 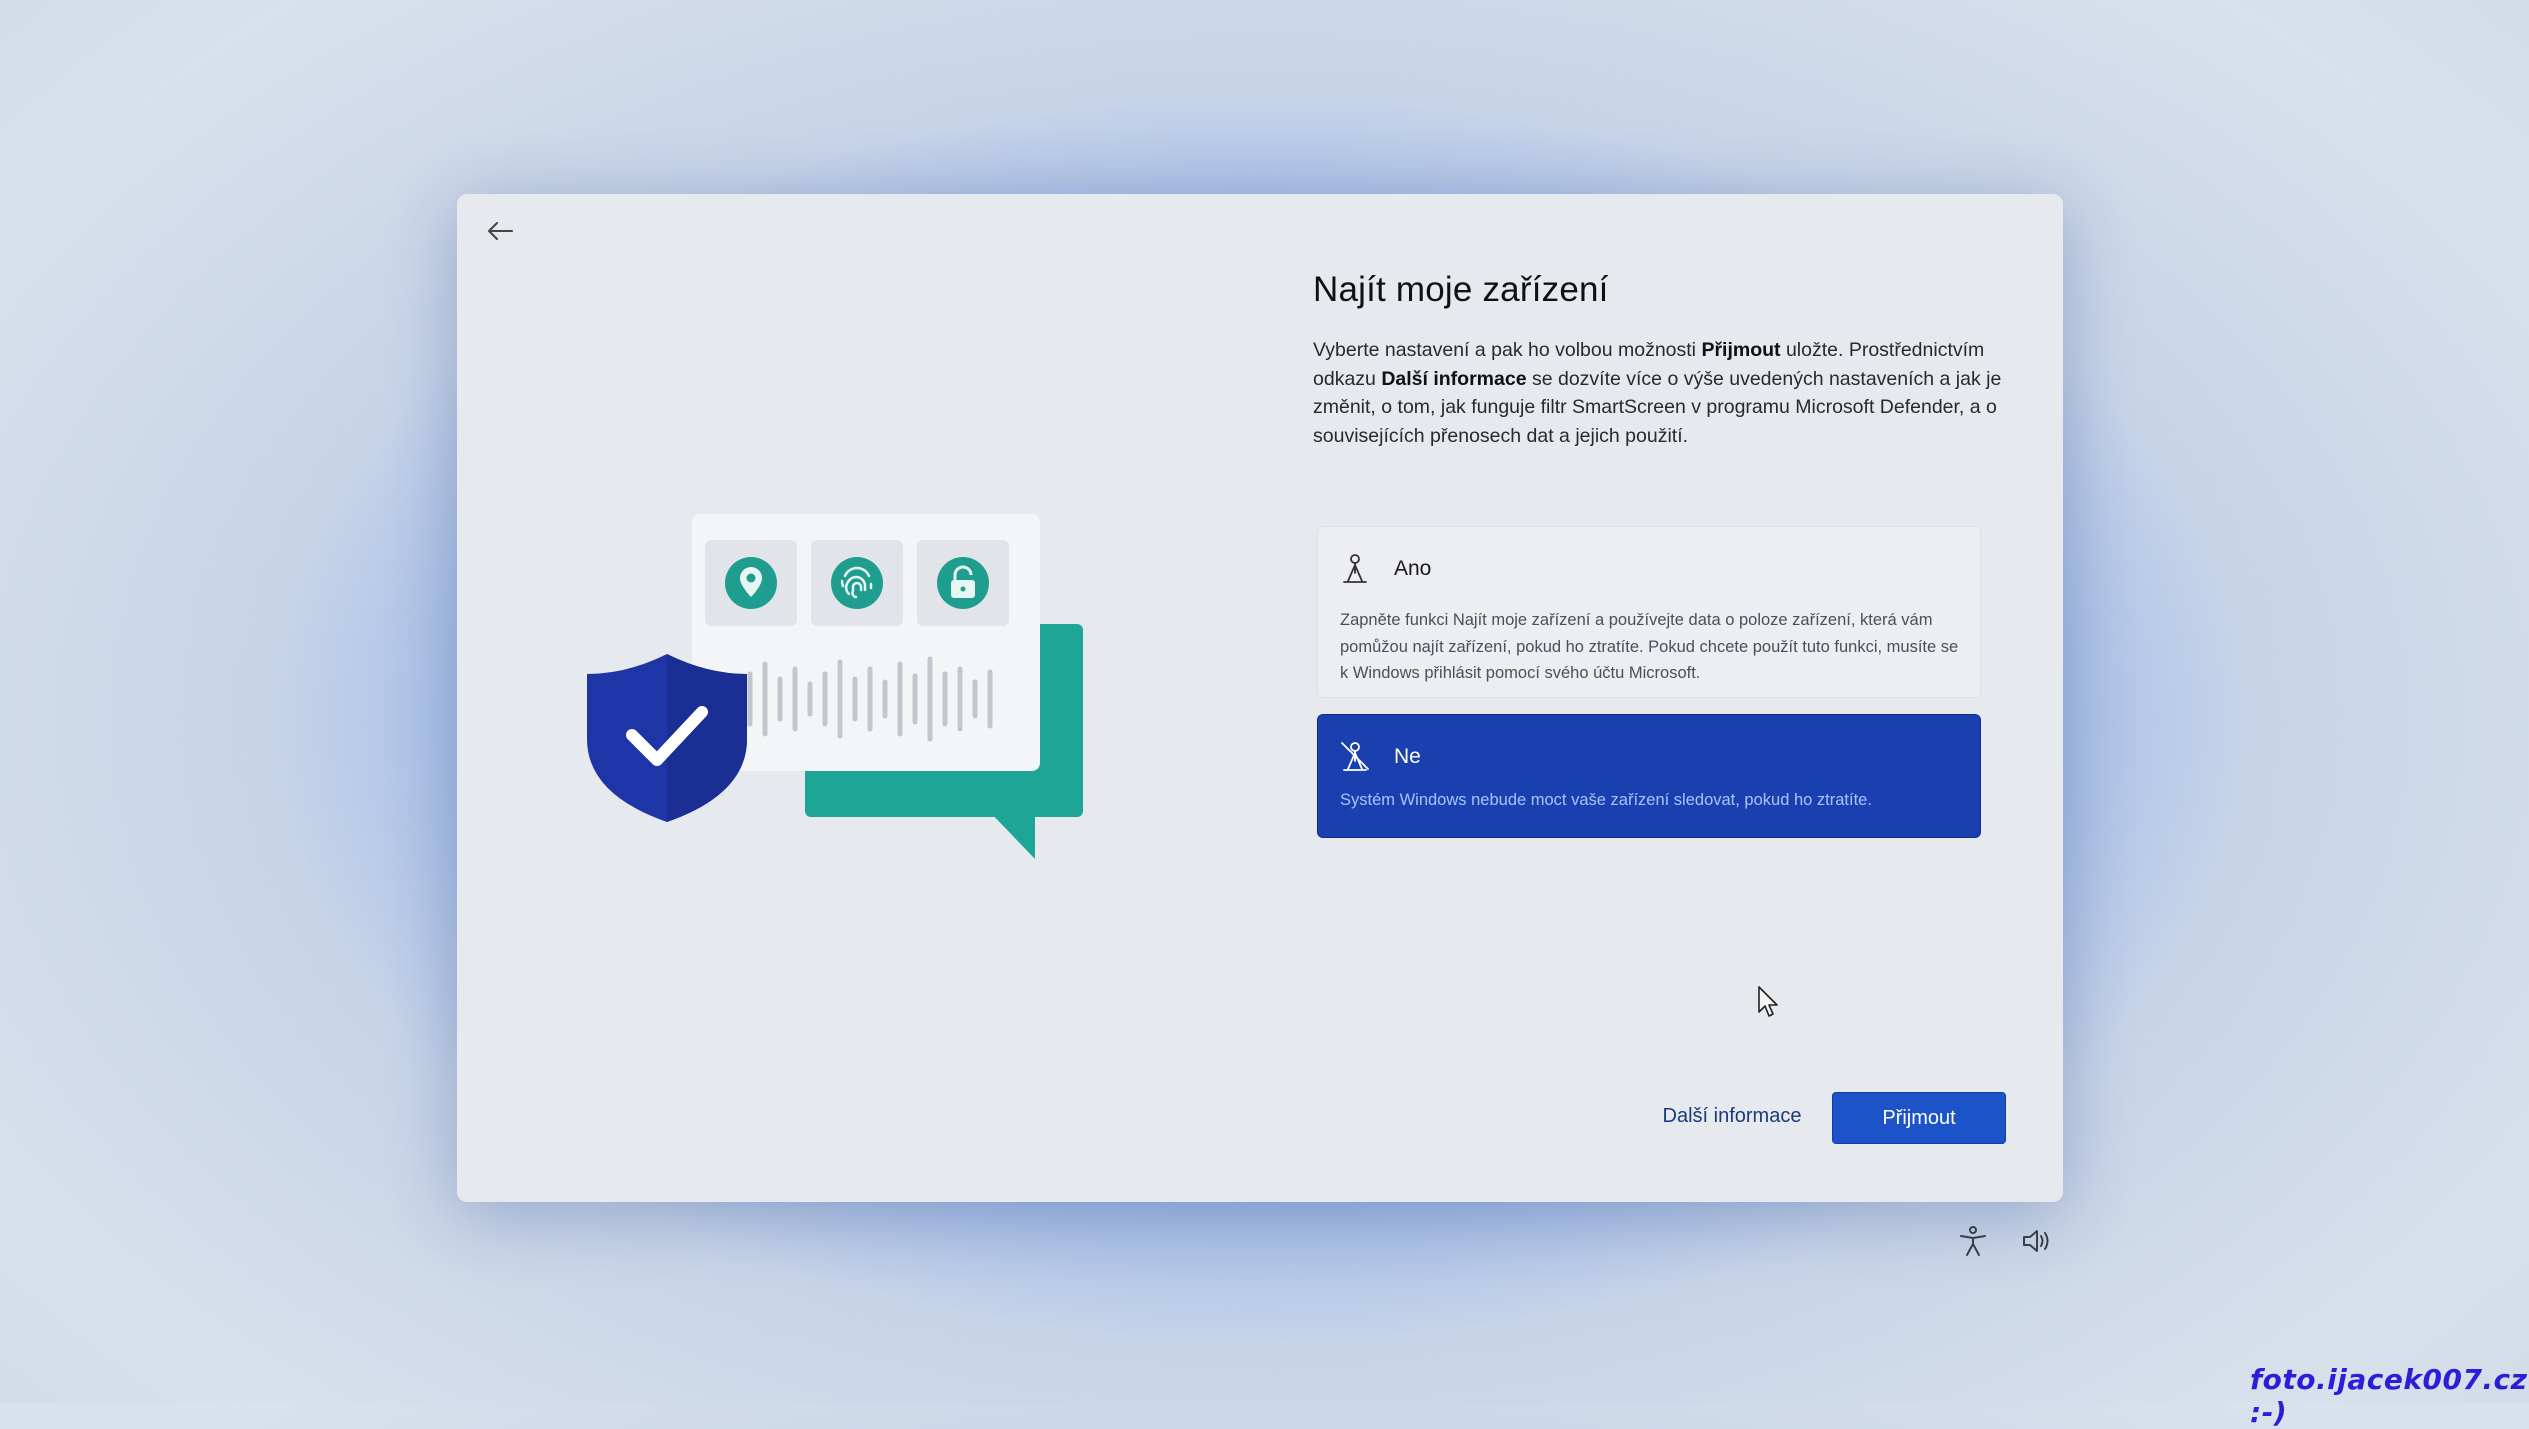 I want to click on option-yes-label: Ano, so click(x=1413, y=568).